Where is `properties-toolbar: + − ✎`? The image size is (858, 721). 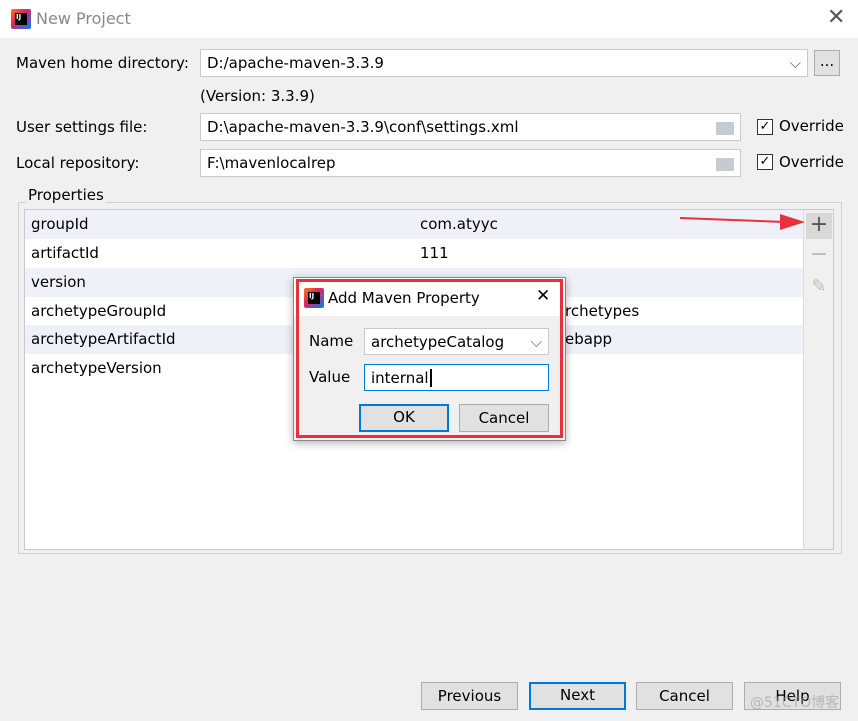 properties-toolbar: + − ✎ is located at coordinates (818, 379).